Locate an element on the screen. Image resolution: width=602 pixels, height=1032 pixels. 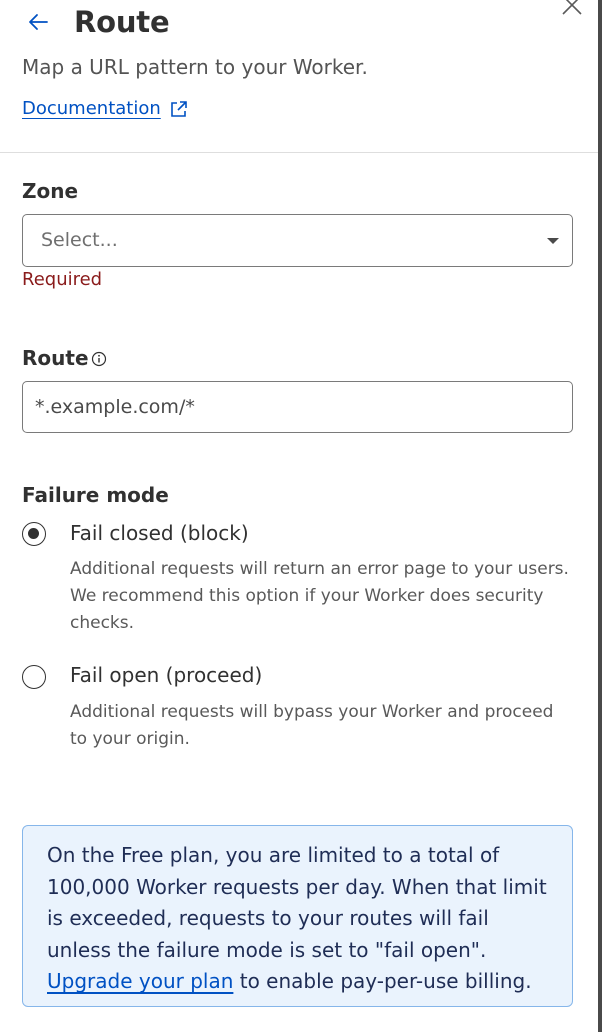
documentation-link: Documentation is located at coordinates (91, 108).